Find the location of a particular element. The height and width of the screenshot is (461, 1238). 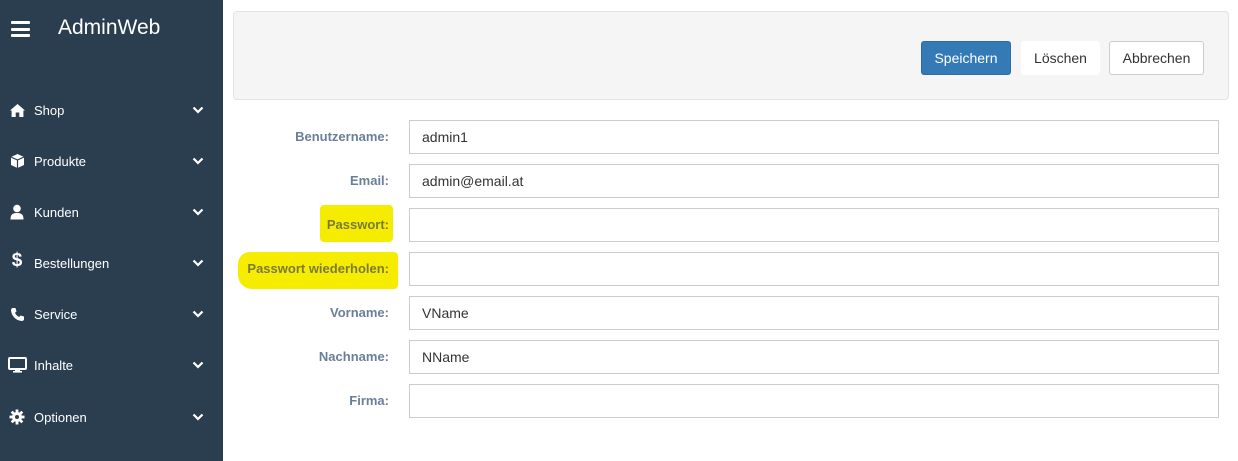

form-row-company: Firma: is located at coordinates (730, 401).